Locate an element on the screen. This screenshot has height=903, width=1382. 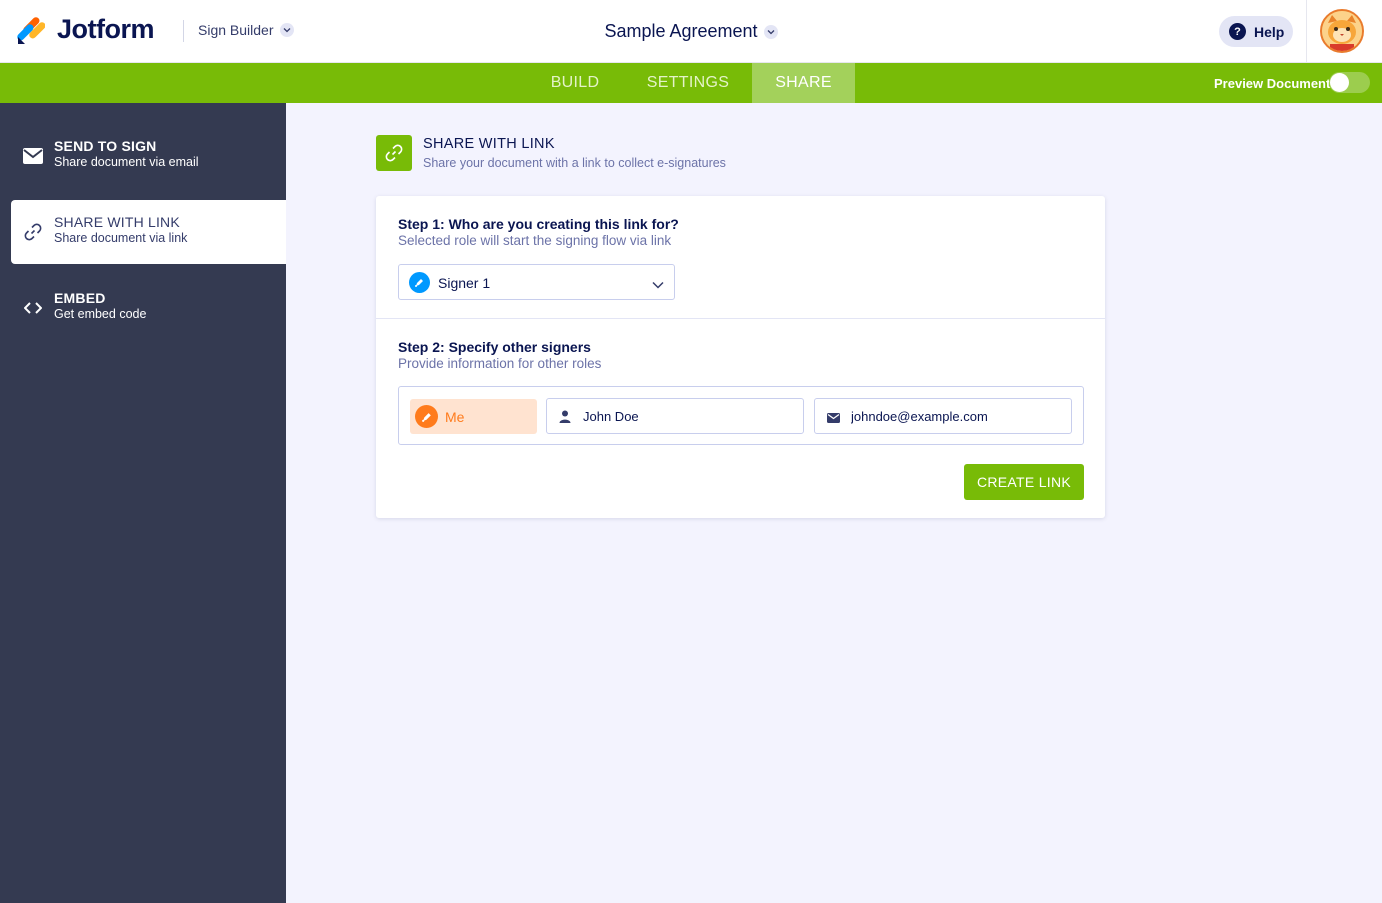
step-divider is located at coordinates (740, 318).